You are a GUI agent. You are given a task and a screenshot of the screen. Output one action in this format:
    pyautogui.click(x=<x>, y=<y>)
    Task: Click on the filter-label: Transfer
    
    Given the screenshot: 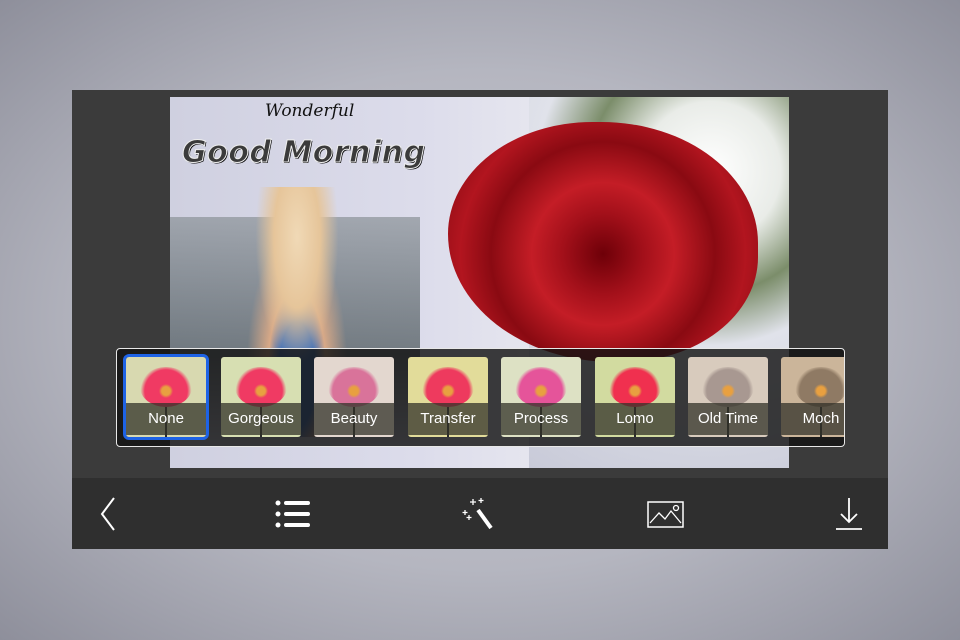 What is the action you would take?
    pyautogui.click(x=448, y=419)
    